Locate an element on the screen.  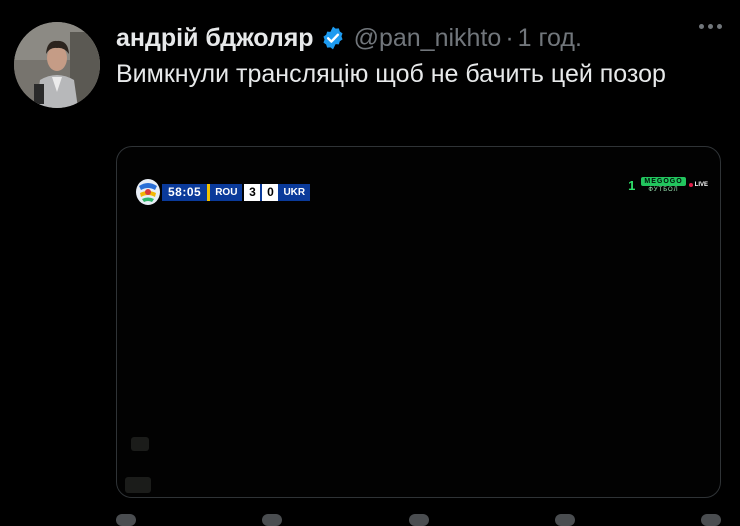
home-score: 3 is located at coordinates (252, 192).